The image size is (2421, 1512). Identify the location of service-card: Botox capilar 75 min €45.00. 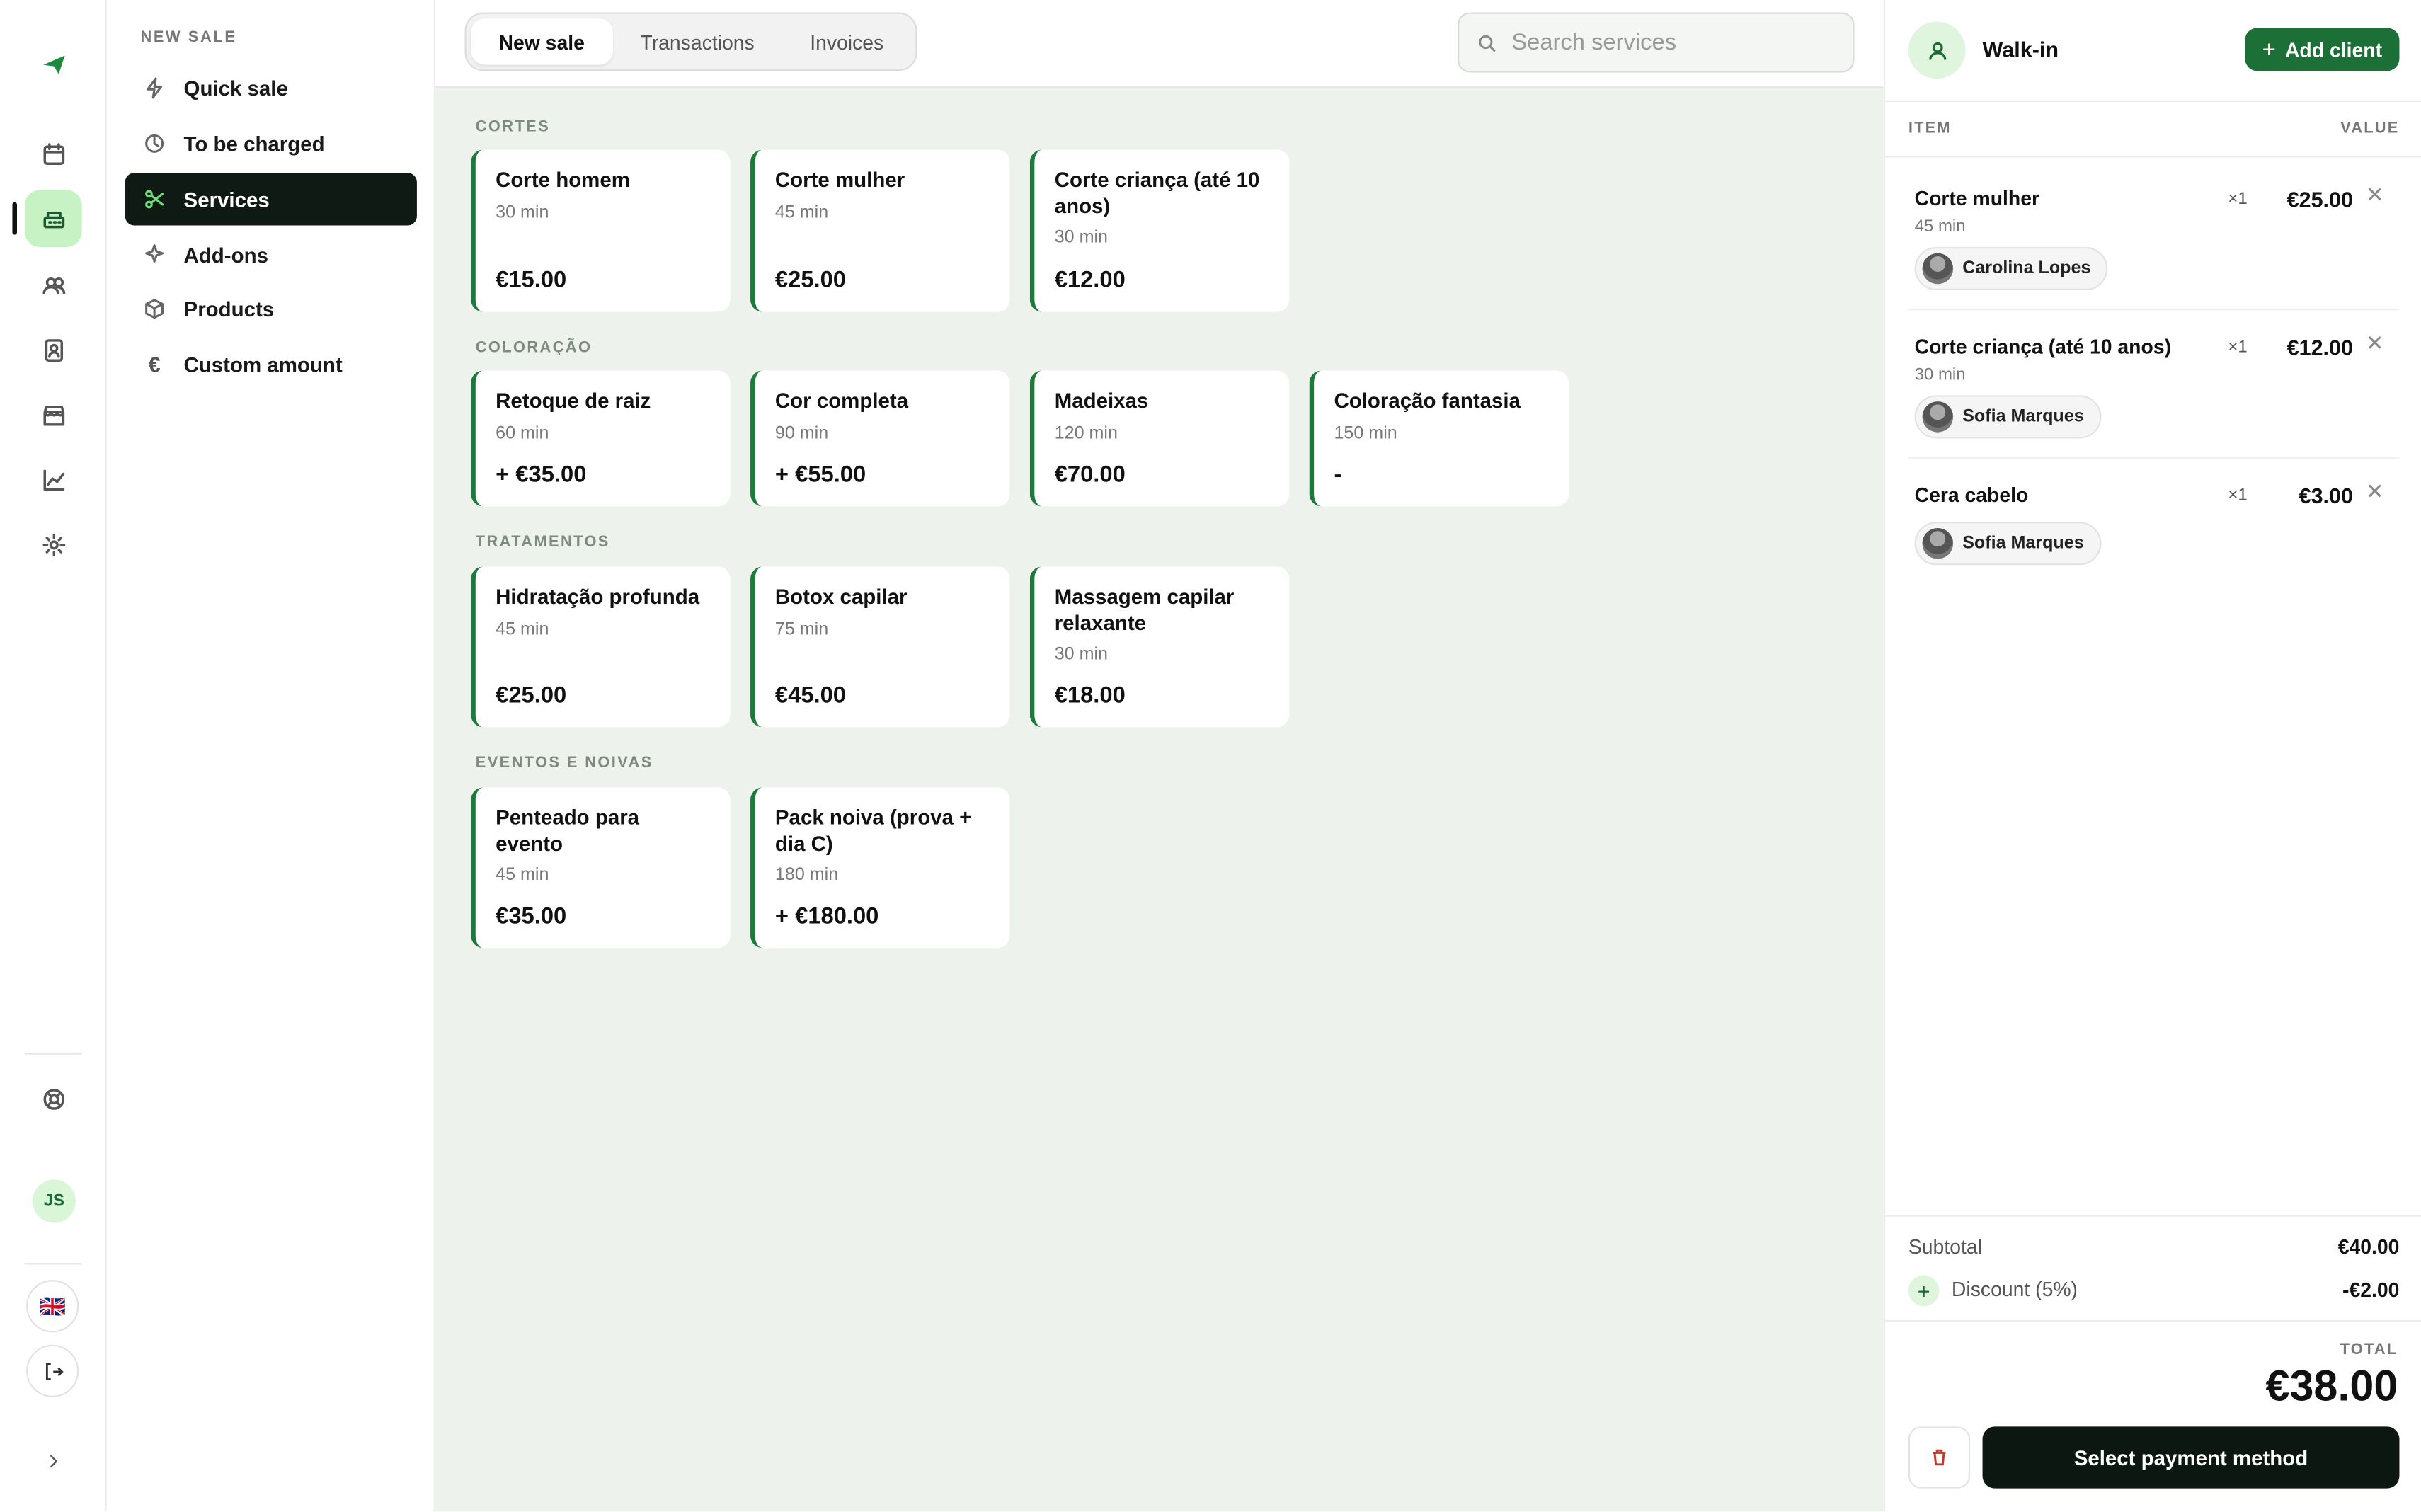
(880, 647).